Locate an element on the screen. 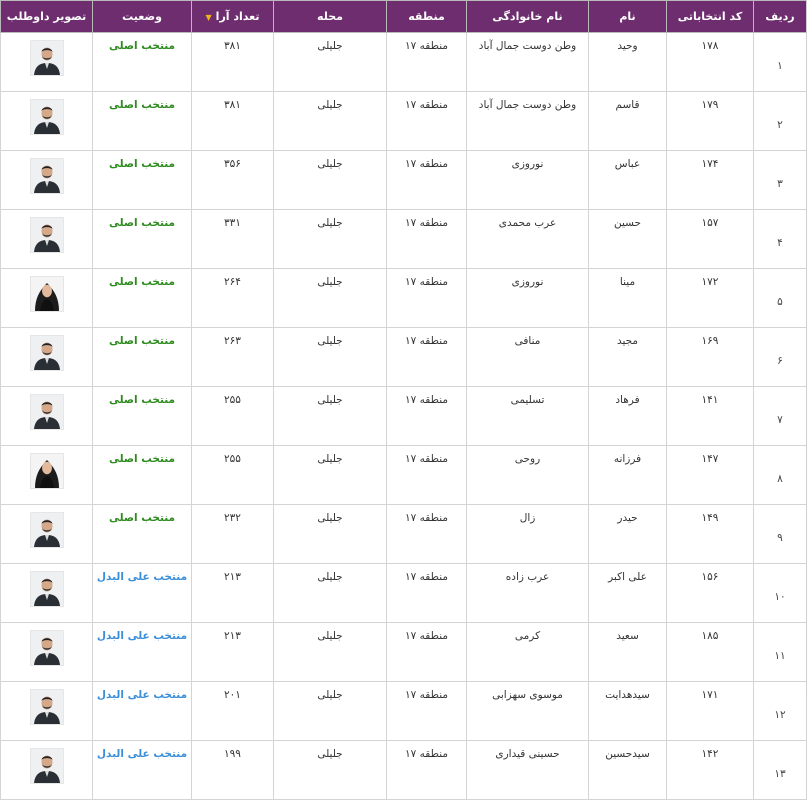 The image size is (807, 800). header-photo: تصویر داوطلب is located at coordinates (46, 16).